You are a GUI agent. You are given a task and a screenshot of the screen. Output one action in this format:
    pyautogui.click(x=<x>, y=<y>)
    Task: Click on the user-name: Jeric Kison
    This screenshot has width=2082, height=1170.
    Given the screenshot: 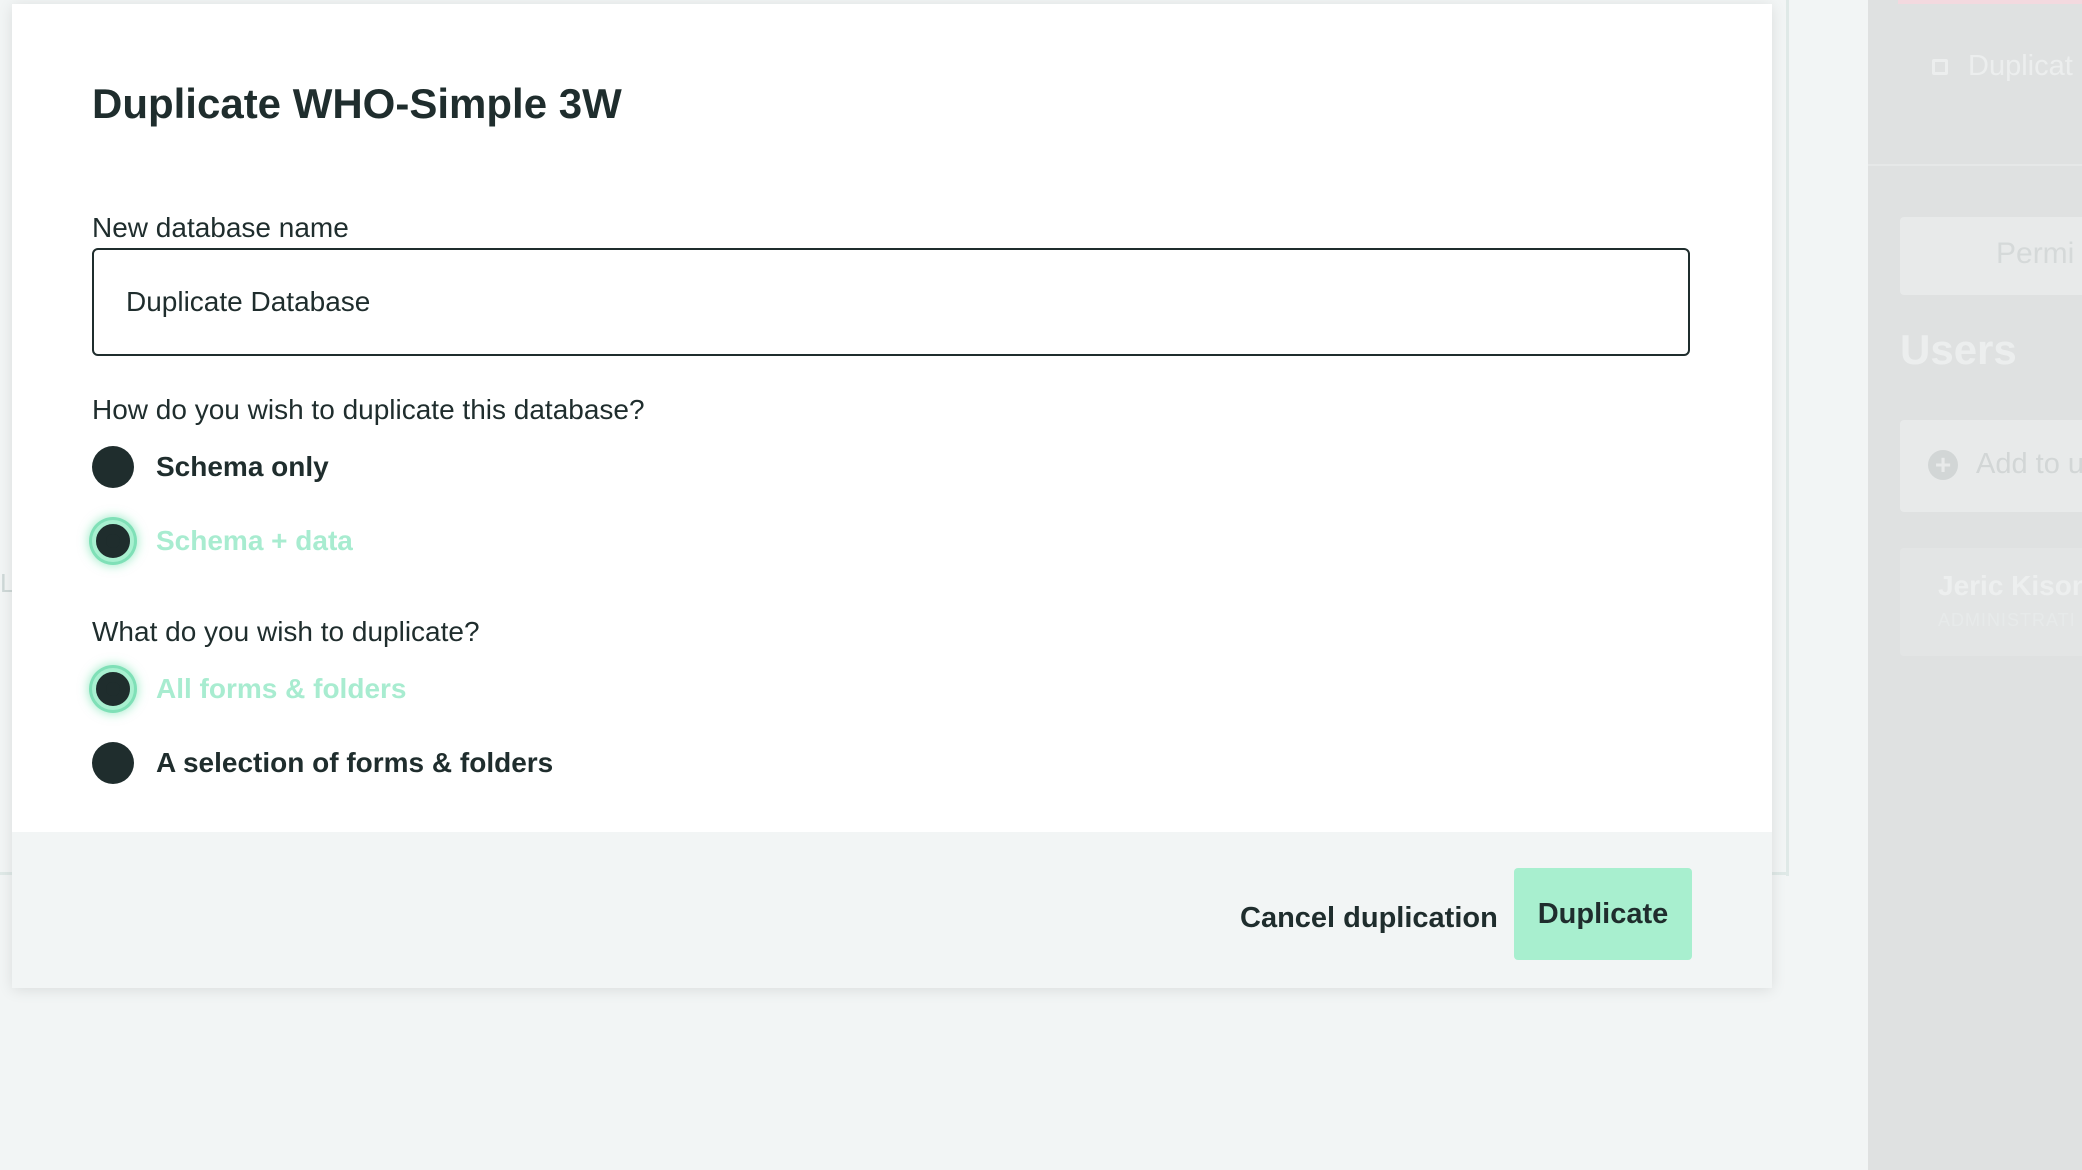 What is the action you would take?
    pyautogui.click(x=2010, y=585)
    